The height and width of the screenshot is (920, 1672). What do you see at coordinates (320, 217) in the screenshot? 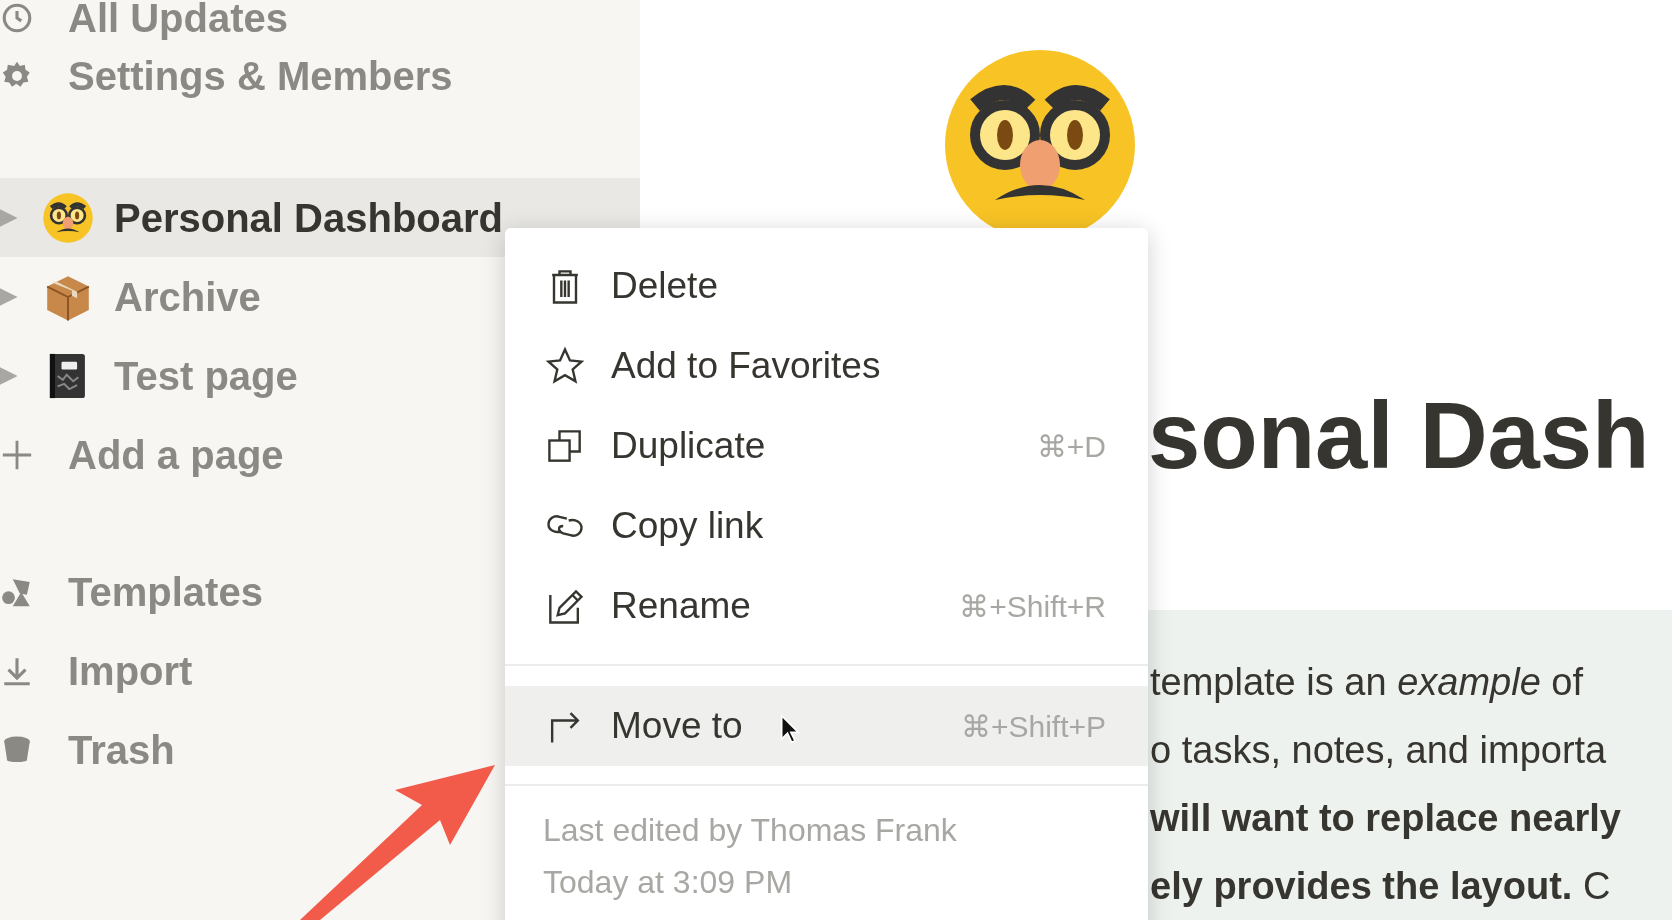
I see `page-item: Personal Dashboard` at bounding box center [320, 217].